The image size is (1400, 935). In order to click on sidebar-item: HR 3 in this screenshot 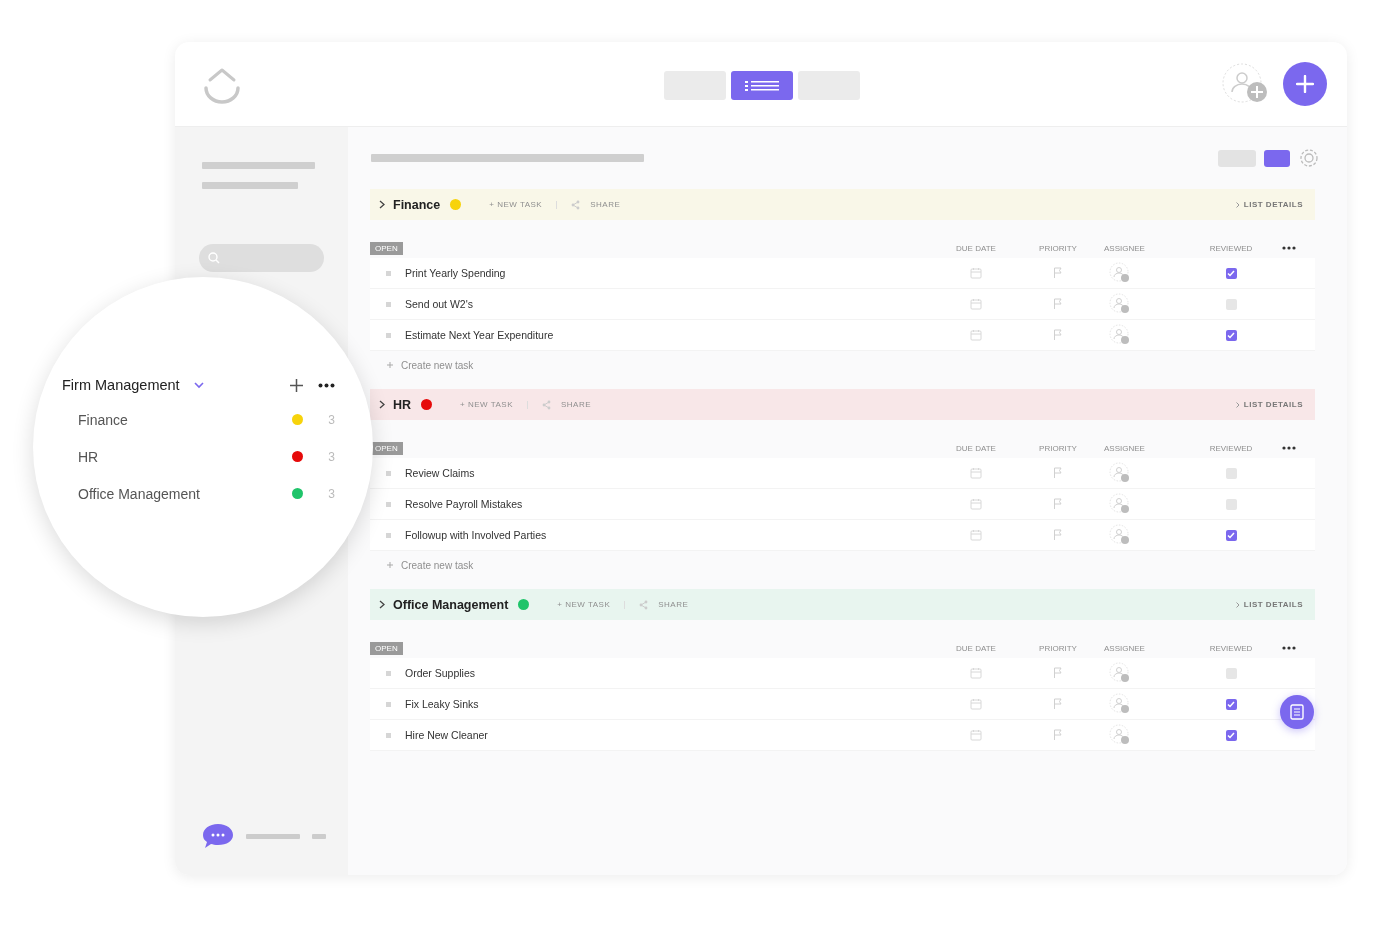, I will do `click(198, 456)`.